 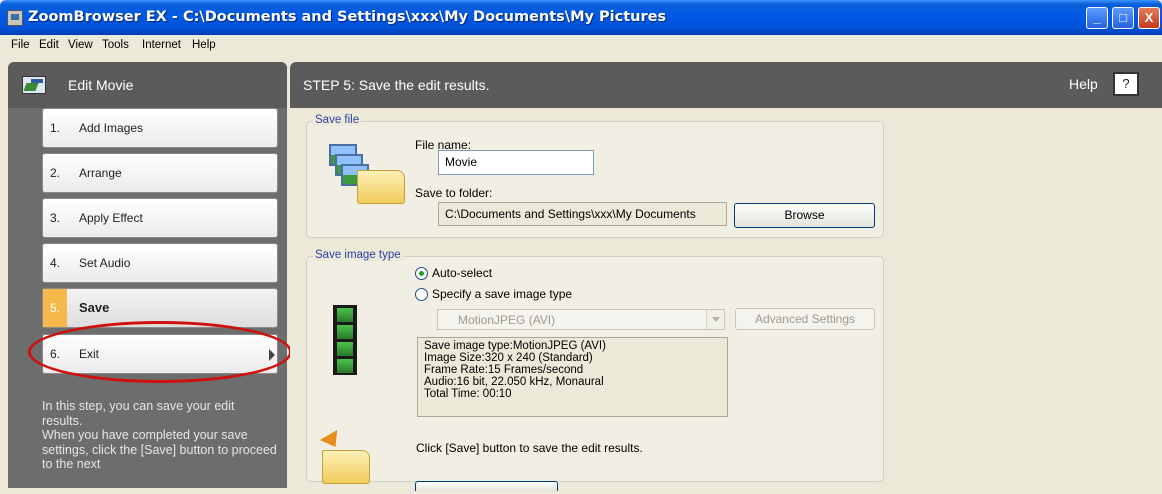 What do you see at coordinates (1149, 18) in the screenshot?
I see `close-button: X` at bounding box center [1149, 18].